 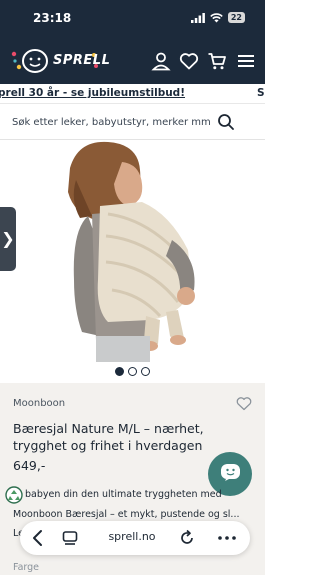 I want to click on carousel-dots, so click(x=132, y=372).